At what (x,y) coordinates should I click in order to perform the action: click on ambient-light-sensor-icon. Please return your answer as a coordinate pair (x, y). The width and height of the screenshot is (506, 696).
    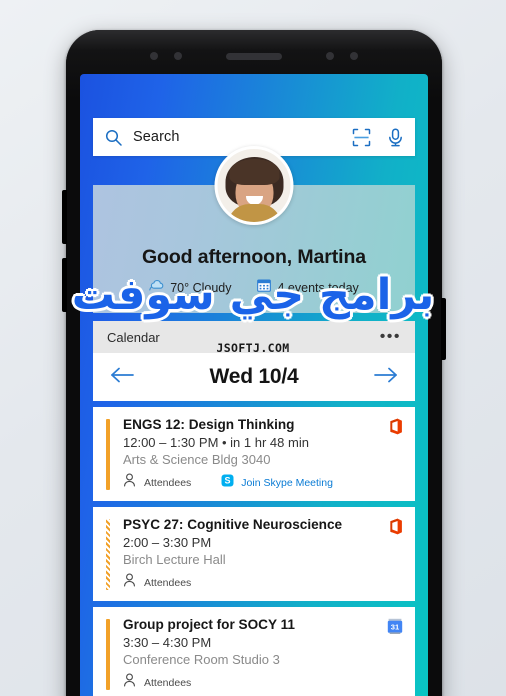
    Looking at the image, I should click on (330, 56).